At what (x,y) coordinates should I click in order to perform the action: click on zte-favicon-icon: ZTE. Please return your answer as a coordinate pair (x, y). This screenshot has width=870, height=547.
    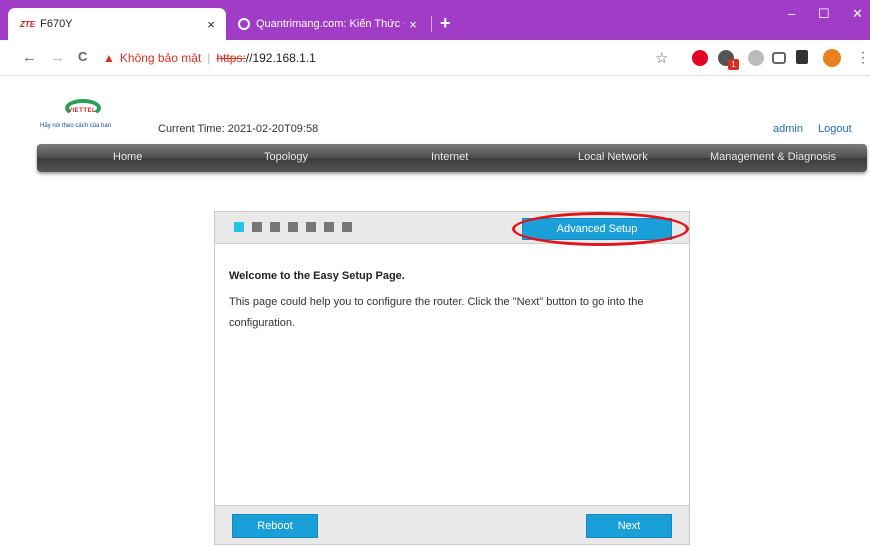
    Looking at the image, I should click on (28, 24).